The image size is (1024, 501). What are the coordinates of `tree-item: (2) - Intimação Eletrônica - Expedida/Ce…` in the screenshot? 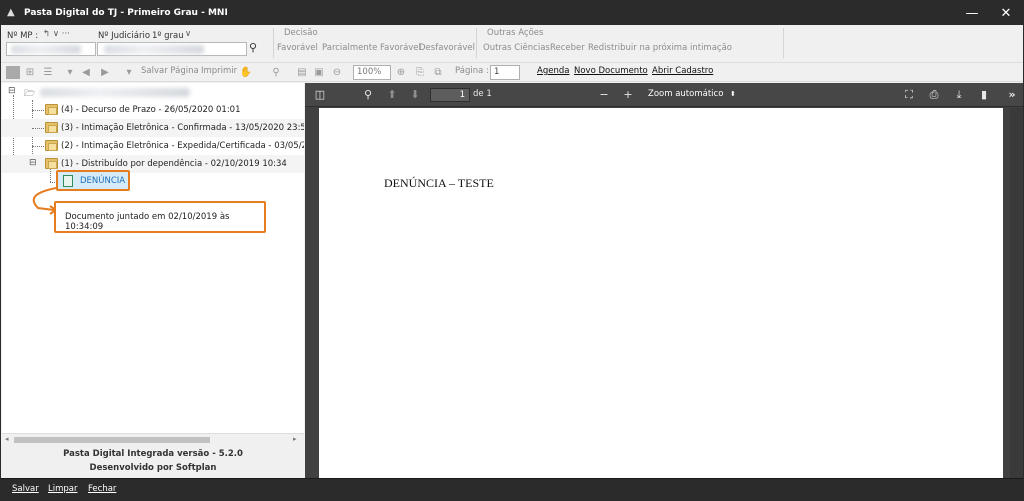 It's located at (153, 146).